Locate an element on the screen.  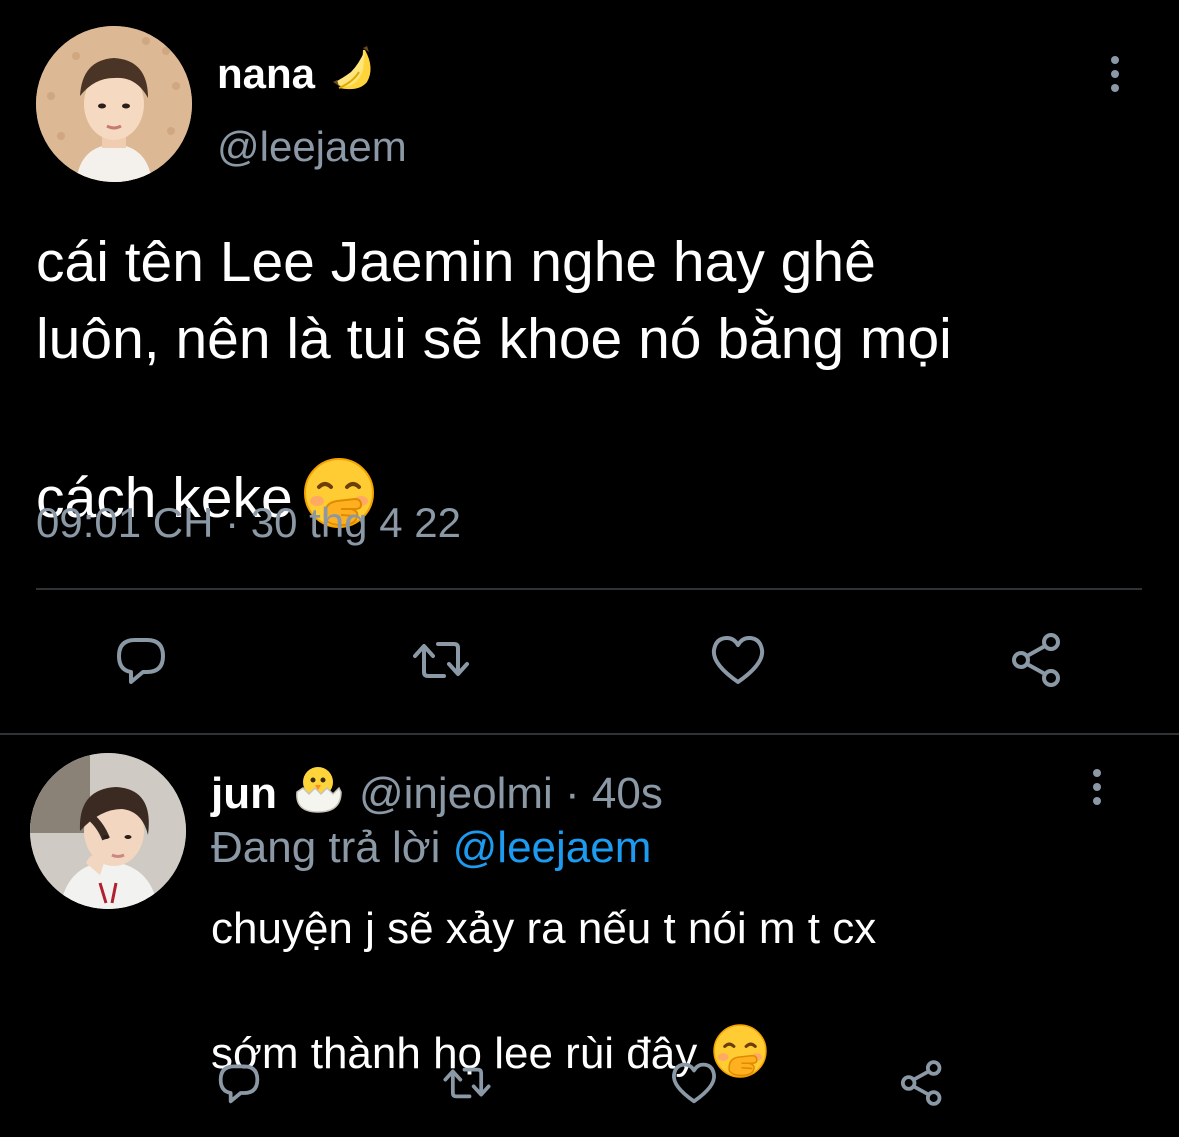
mention-link: @leejaem is located at coordinates (552, 847).